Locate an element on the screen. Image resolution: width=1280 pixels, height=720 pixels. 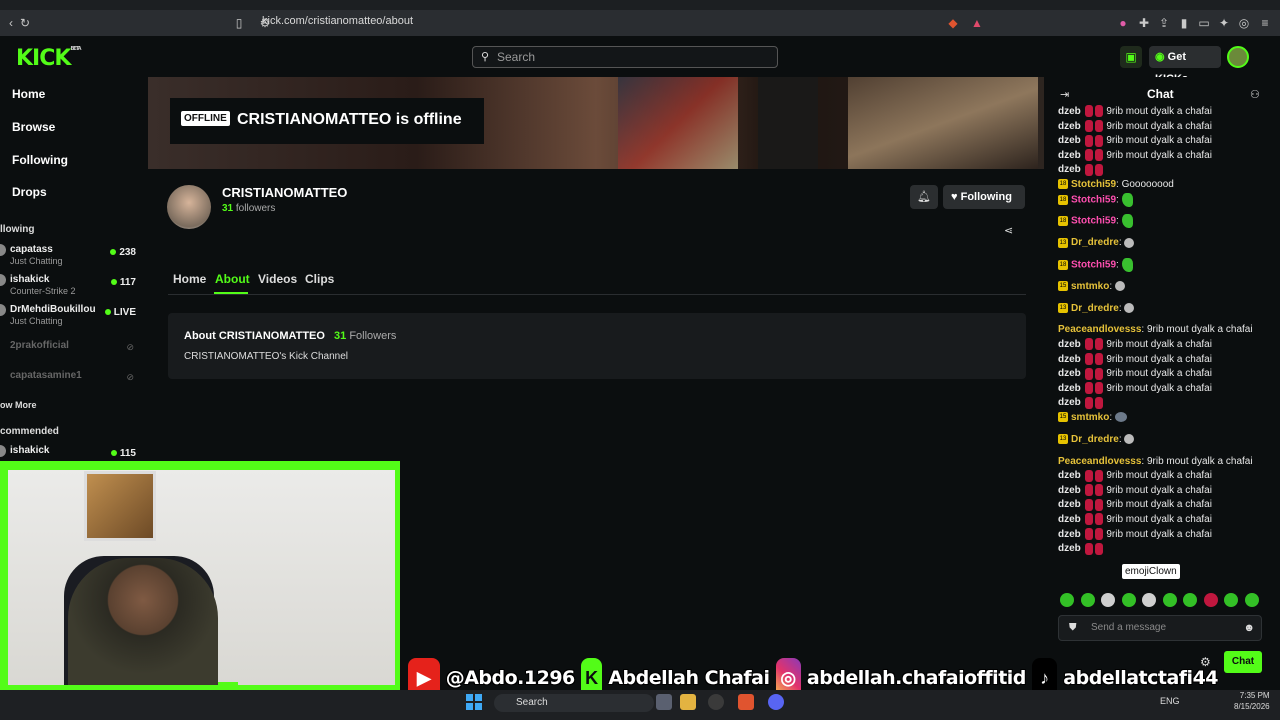
bookmark-icon: ▯ is located at coordinates (239, 23).